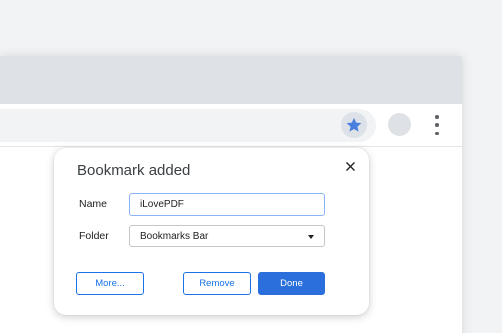 The image size is (502, 333). What do you see at coordinates (231, 80) in the screenshot?
I see `tab-strip` at bounding box center [231, 80].